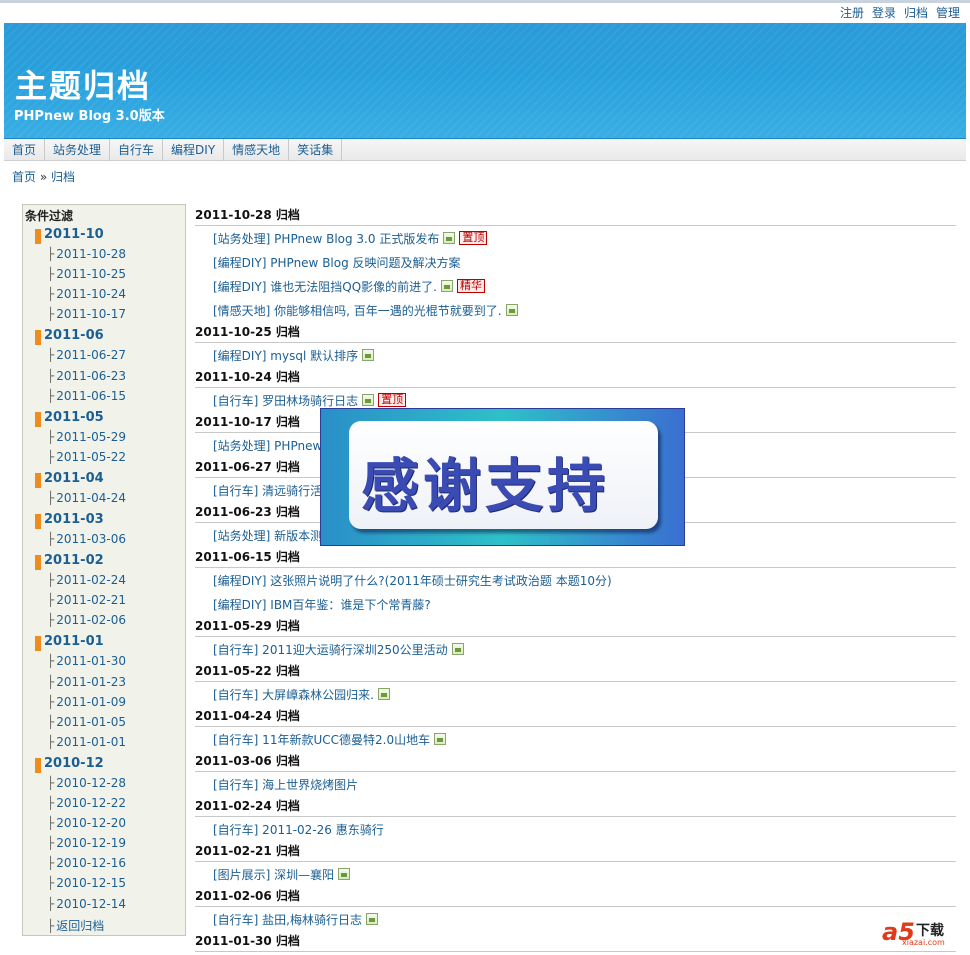 This screenshot has width=970, height=955. What do you see at coordinates (257, 150) in the screenshot?
I see `nav-emotion: 情感天地` at bounding box center [257, 150].